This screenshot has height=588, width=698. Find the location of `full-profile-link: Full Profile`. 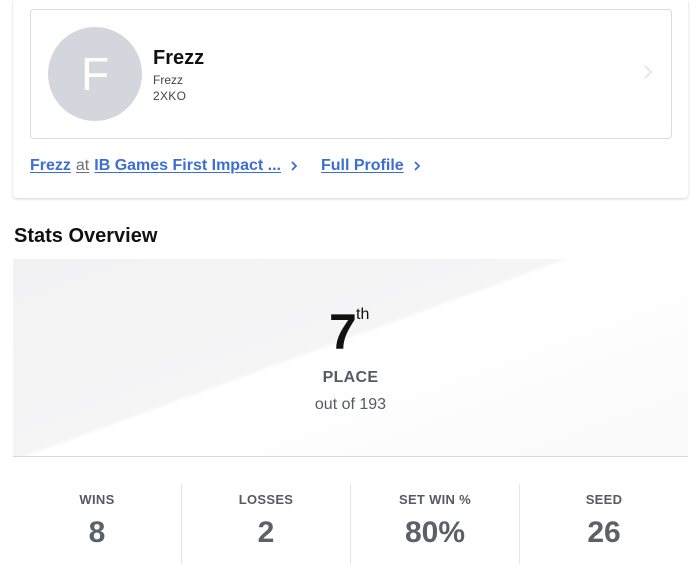

full-profile-link: Full Profile is located at coordinates (362, 166).